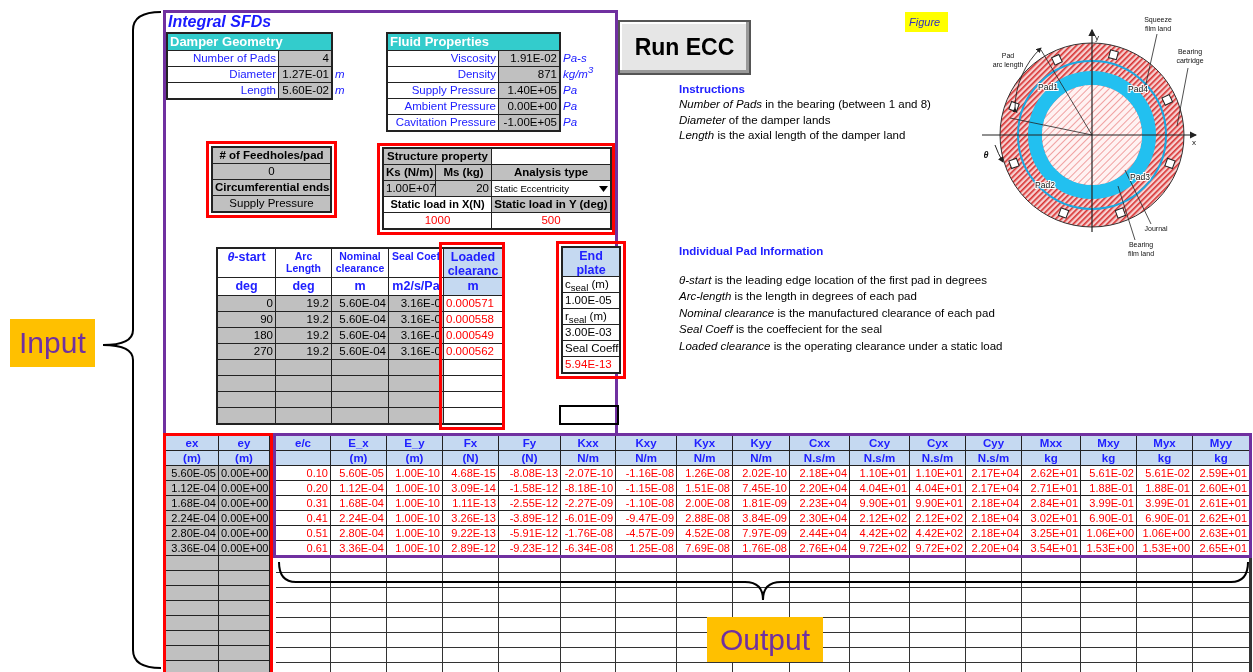 Image resolution: width=1253 pixels, height=672 pixels. What do you see at coordinates (529, 58) in the screenshot?
I see `field-value: 1.91E-02` at bounding box center [529, 58].